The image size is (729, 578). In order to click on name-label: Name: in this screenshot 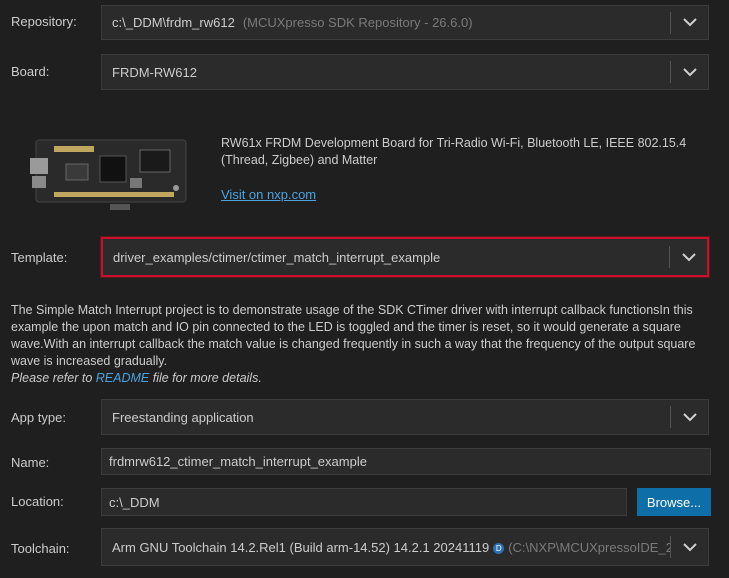, I will do `click(30, 462)`.